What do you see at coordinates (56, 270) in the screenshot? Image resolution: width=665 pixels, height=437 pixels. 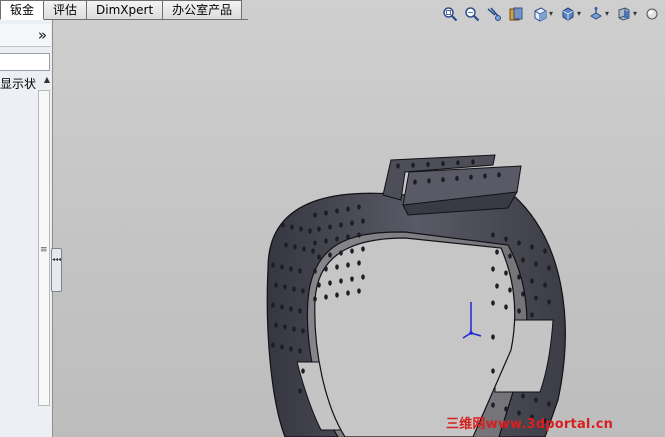 I see `pane-collapse-handle: ◂◂◂` at bounding box center [56, 270].